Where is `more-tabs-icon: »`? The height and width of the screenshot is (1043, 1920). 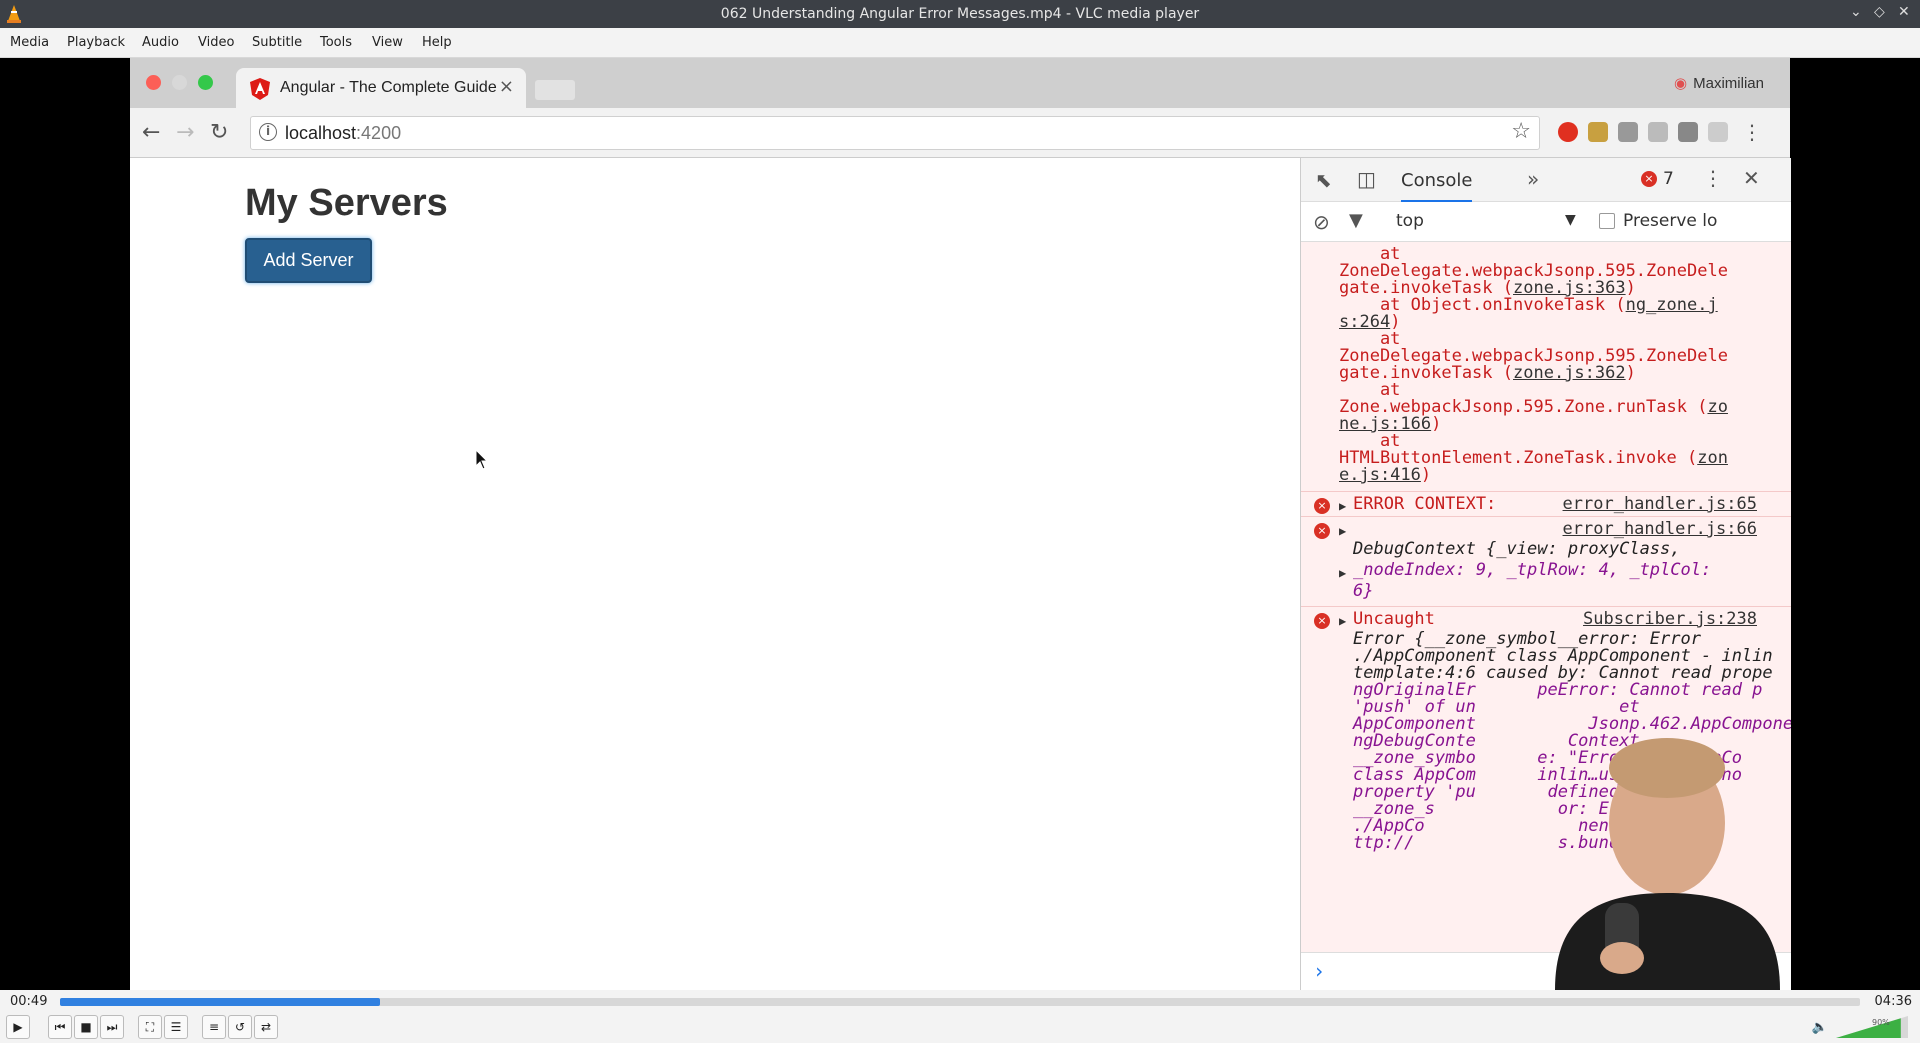
more-tabs-icon: » is located at coordinates (1533, 179).